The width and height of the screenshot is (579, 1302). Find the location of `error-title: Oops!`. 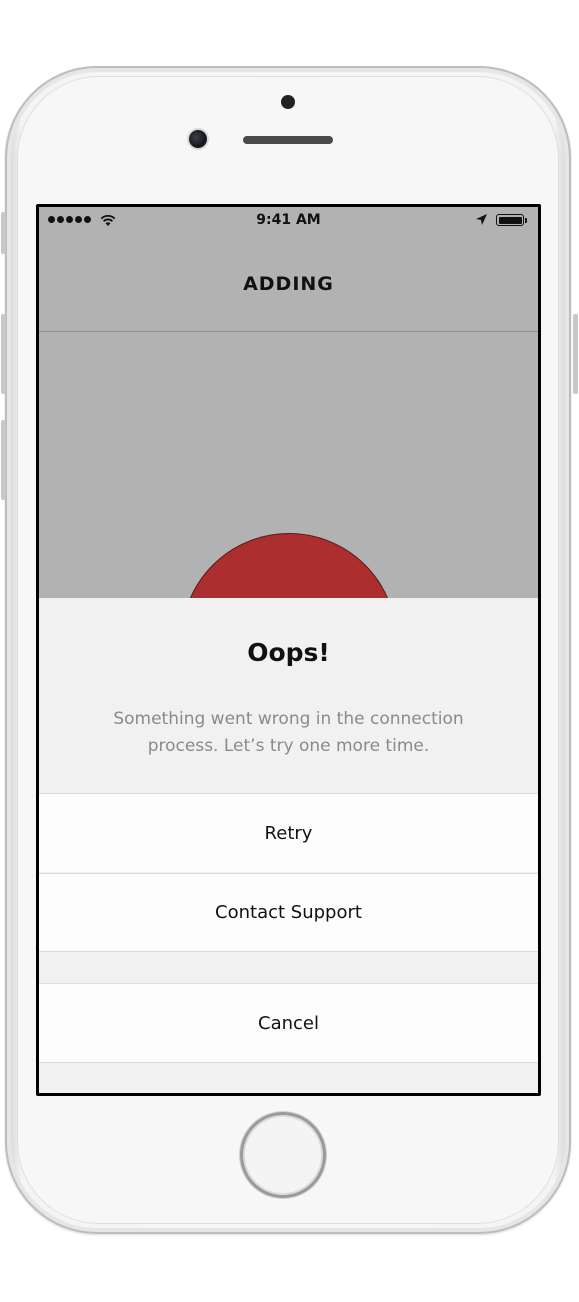

error-title: Oops! is located at coordinates (288, 652).